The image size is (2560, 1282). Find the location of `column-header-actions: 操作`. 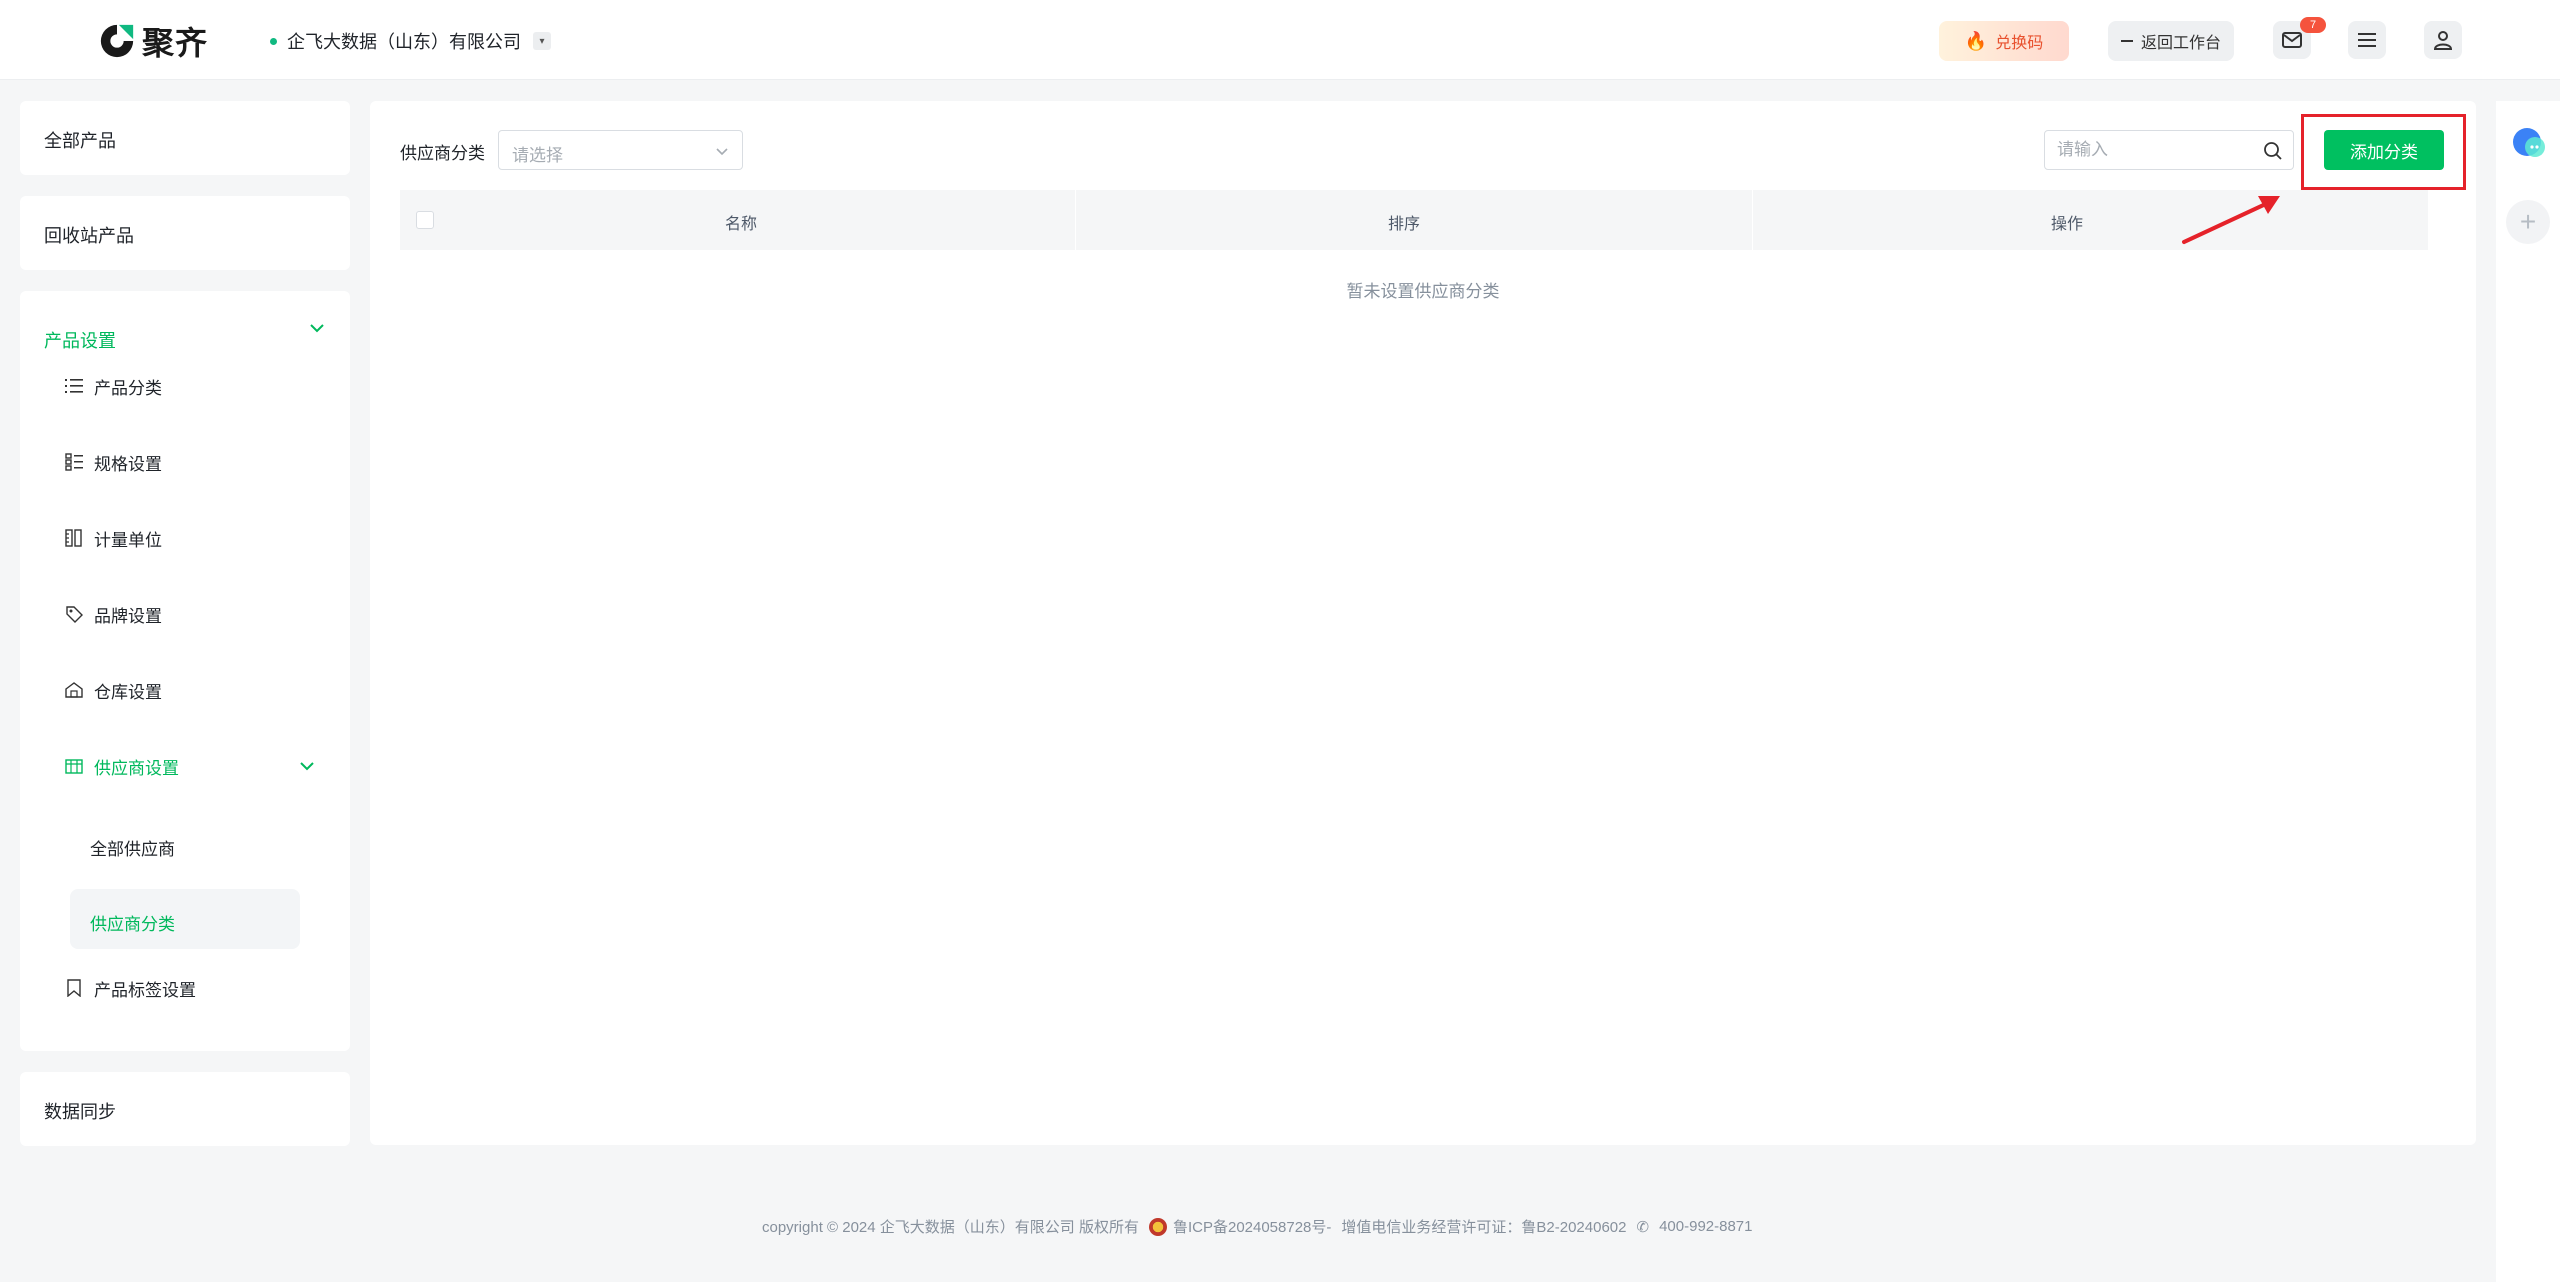

column-header-actions: 操作 is located at coordinates (2067, 224).